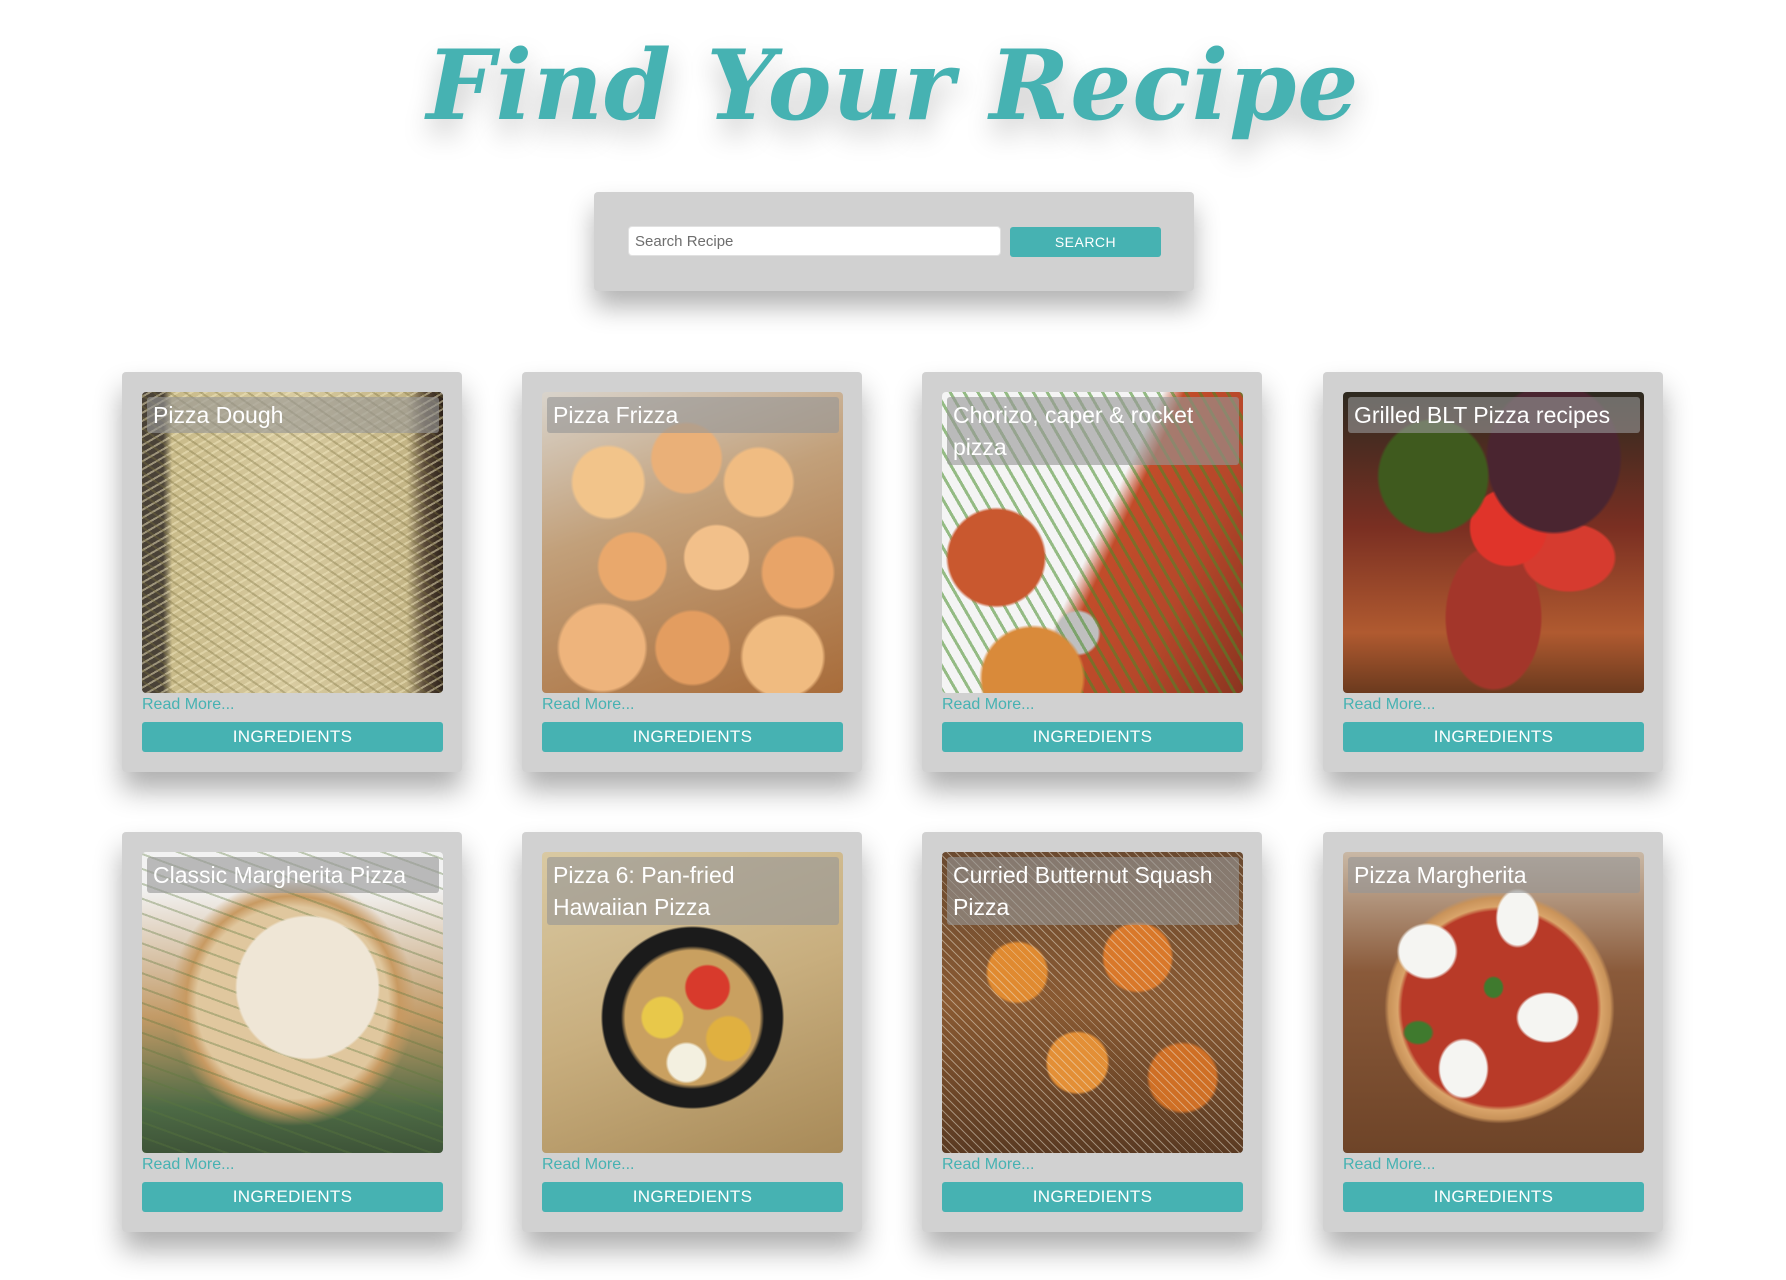 The image size is (1786, 1280). What do you see at coordinates (1493, 1002) in the screenshot?
I see `recipe-image: Pizza Margherita` at bounding box center [1493, 1002].